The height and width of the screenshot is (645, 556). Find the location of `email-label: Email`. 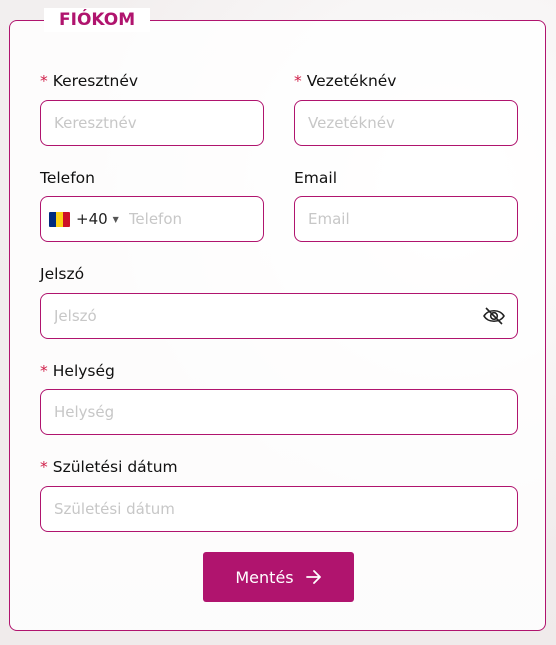

email-label: Email is located at coordinates (316, 178).